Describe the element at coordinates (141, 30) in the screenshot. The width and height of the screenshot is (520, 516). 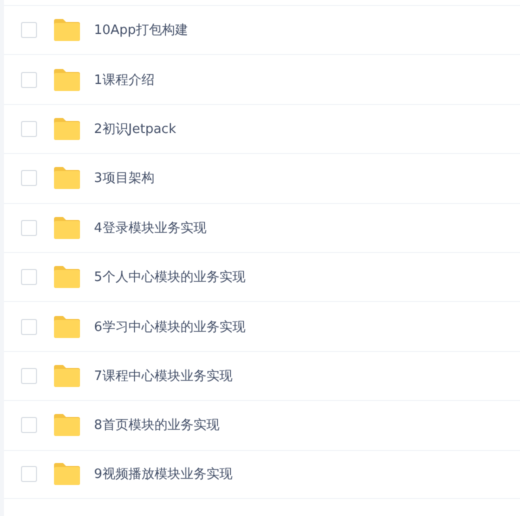
I see `folder-name: 10App打包构建` at that location.